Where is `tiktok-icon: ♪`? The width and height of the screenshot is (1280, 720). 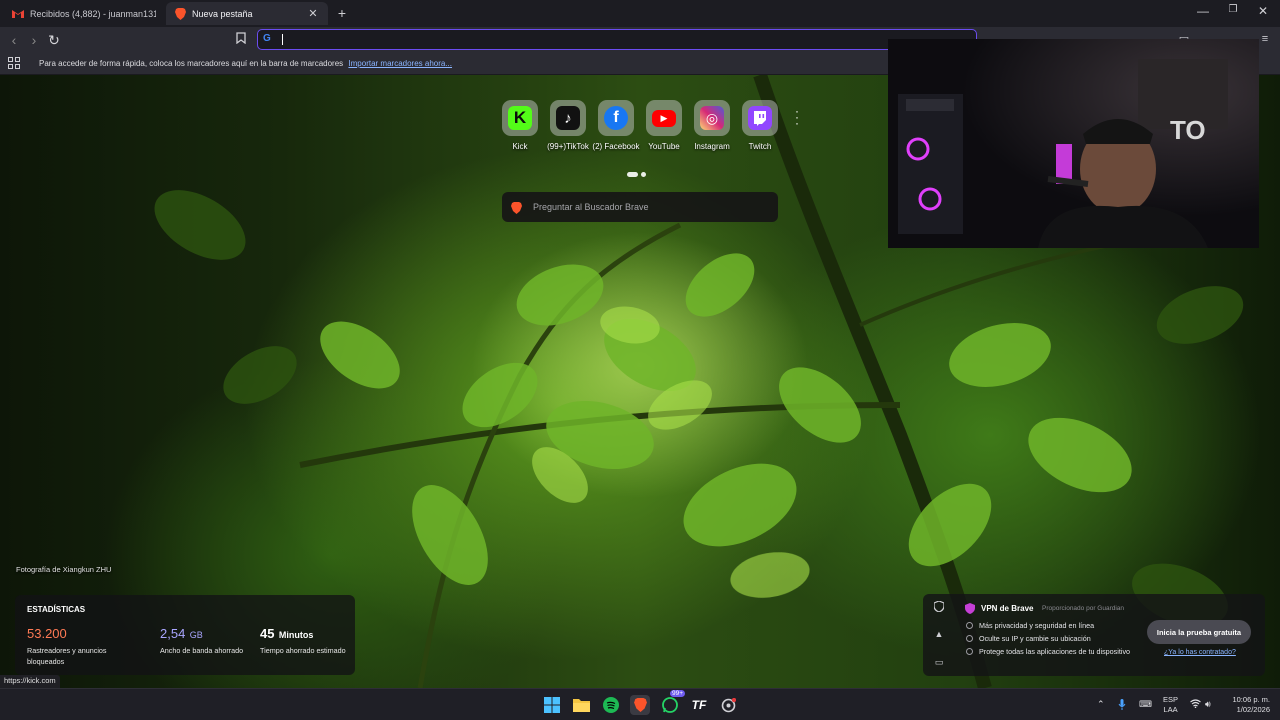
tiktok-icon: ♪ is located at coordinates (568, 118).